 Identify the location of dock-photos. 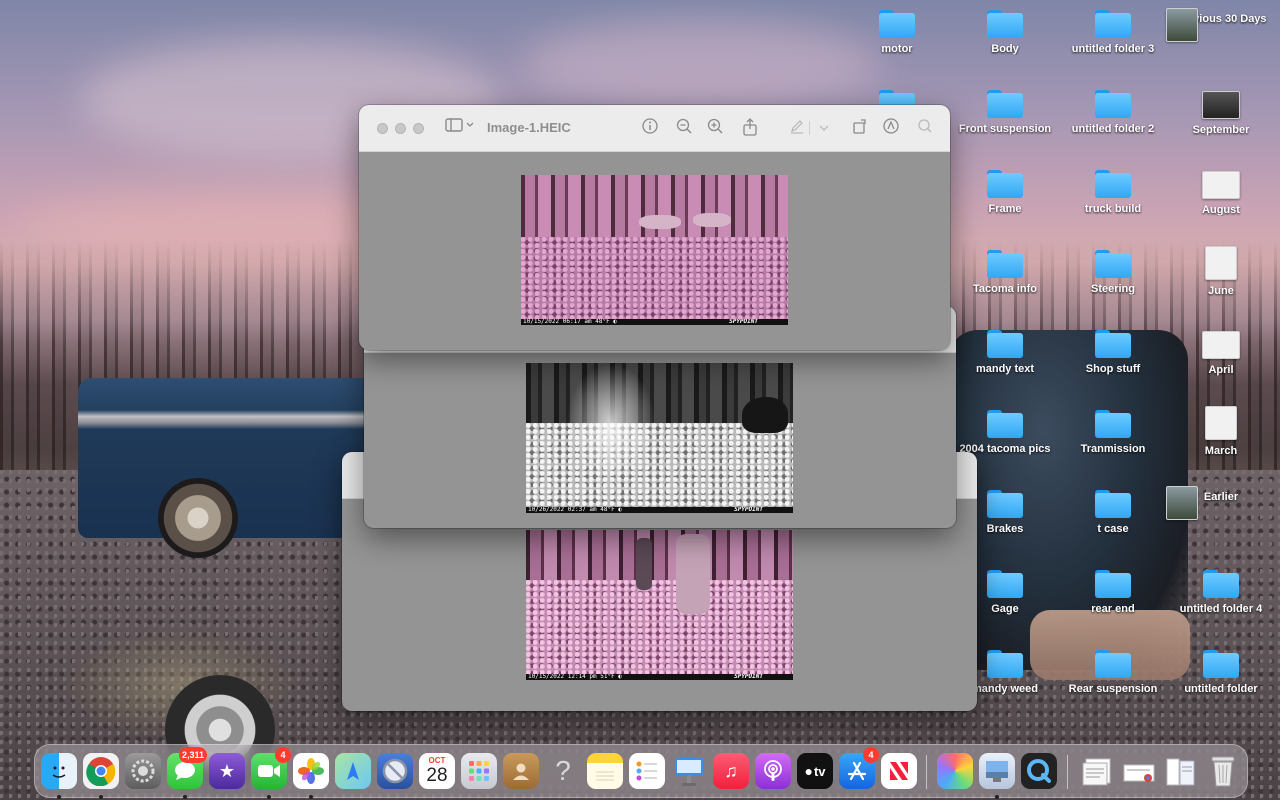
(311, 775).